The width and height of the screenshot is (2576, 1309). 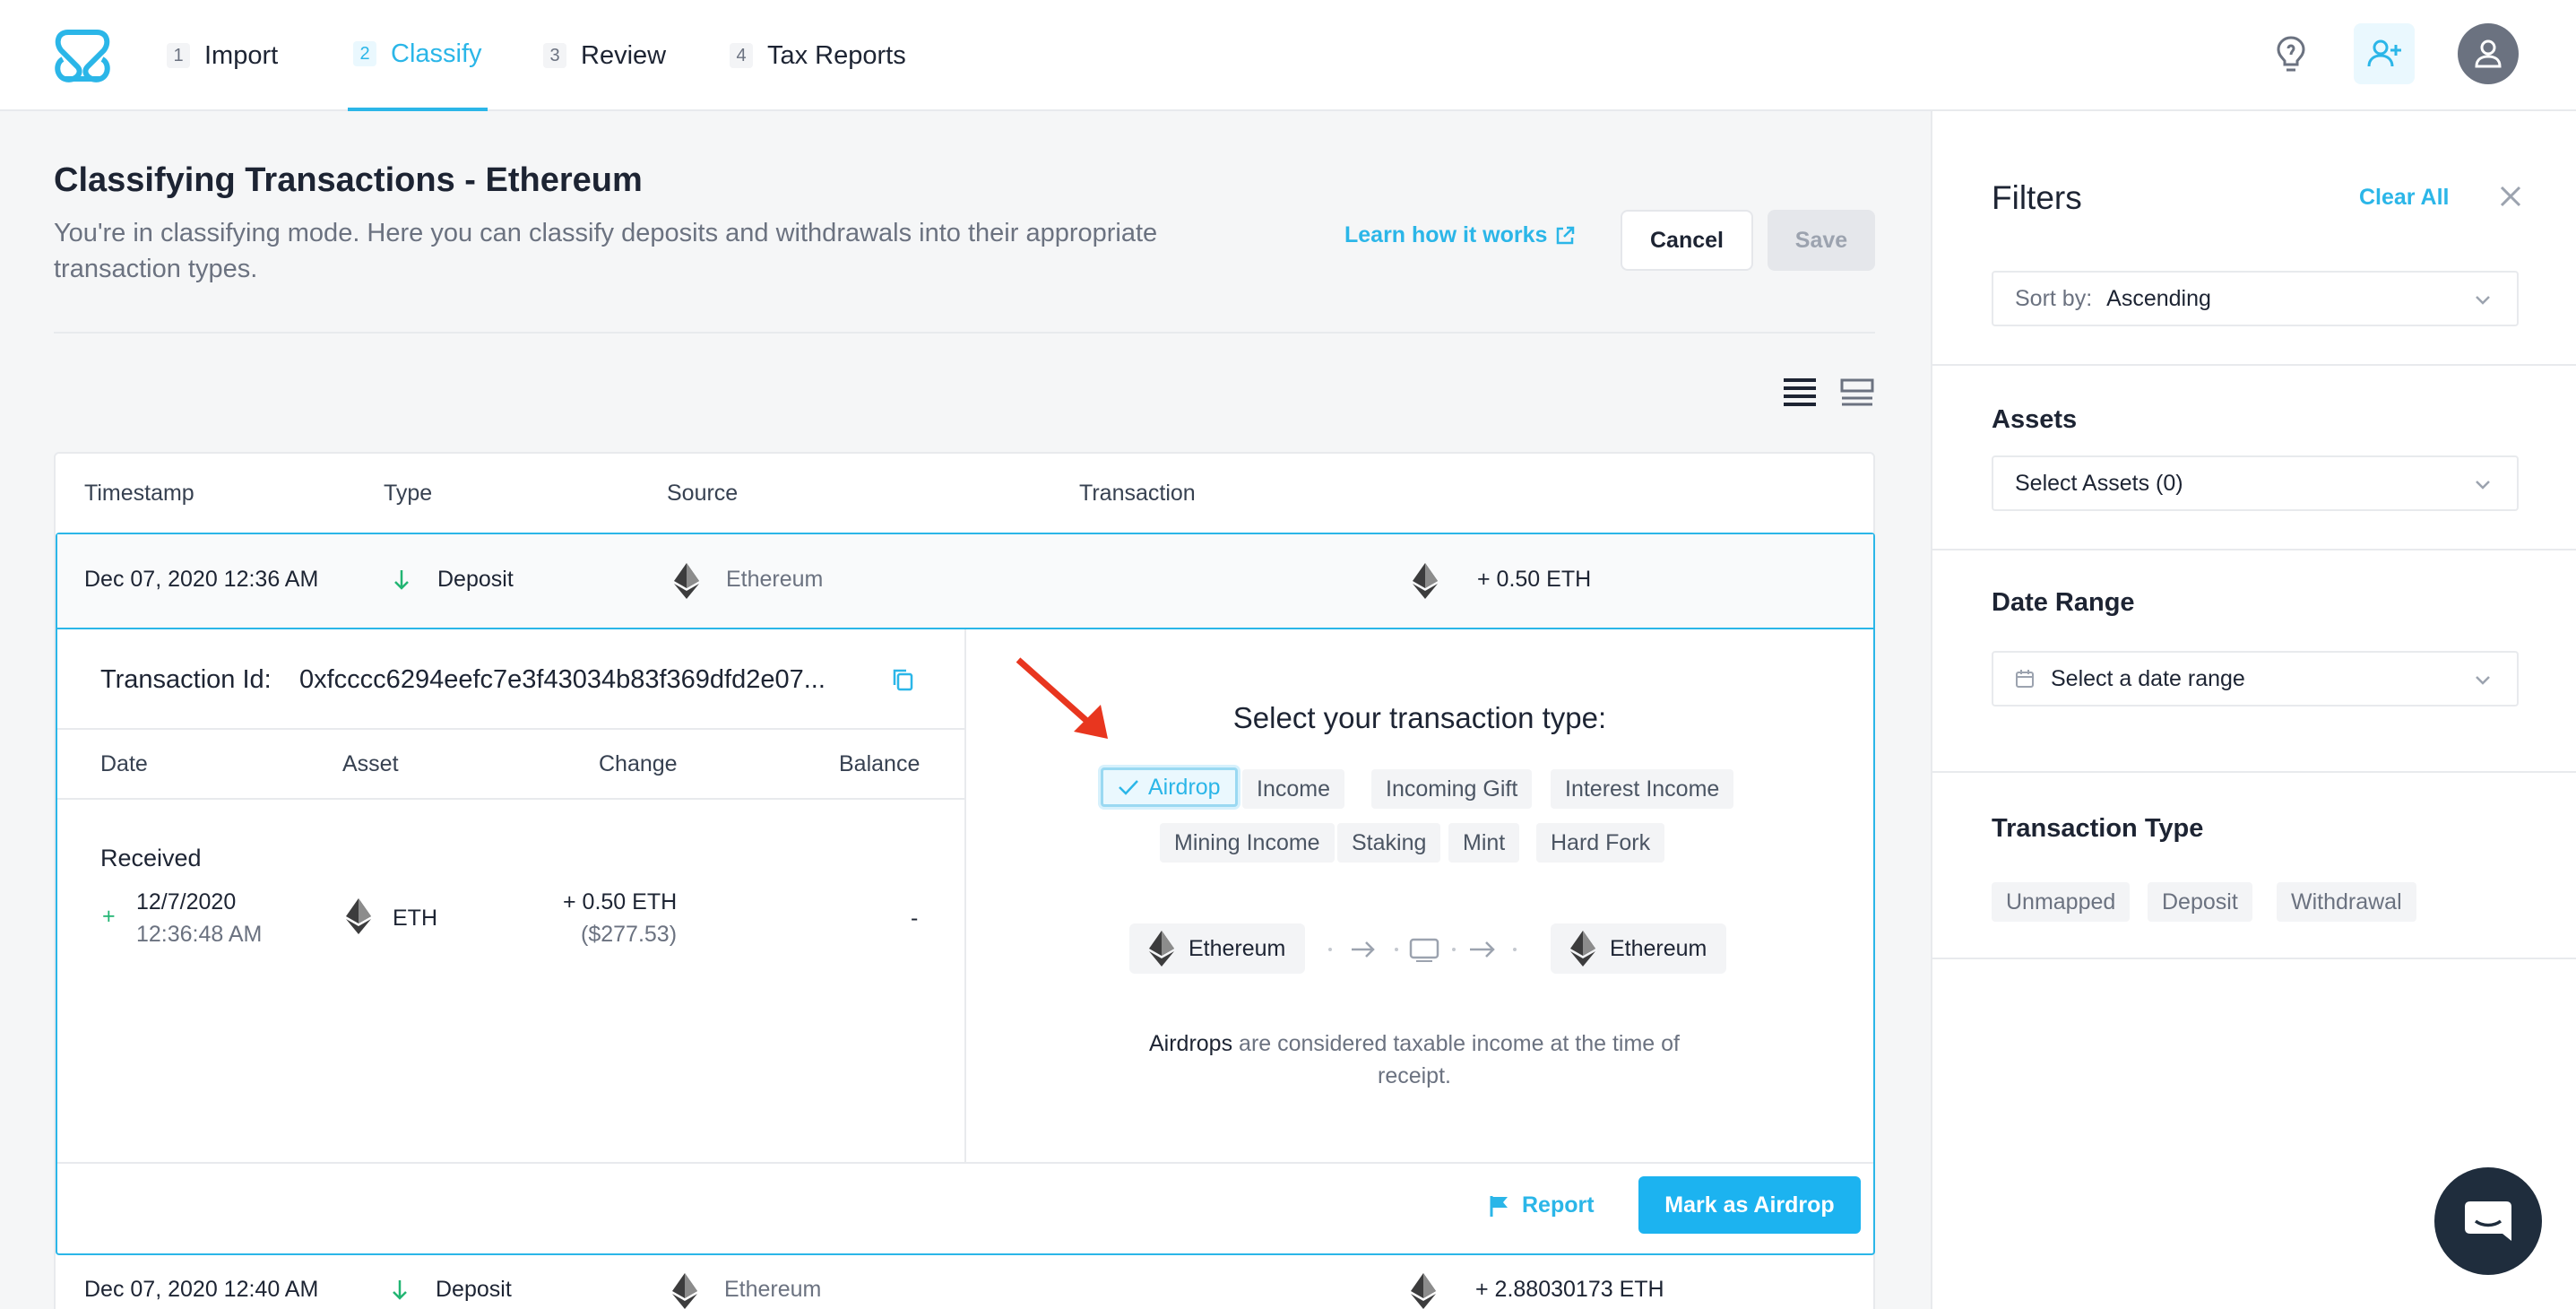 I want to click on user-avatar-button, so click(x=2488, y=53).